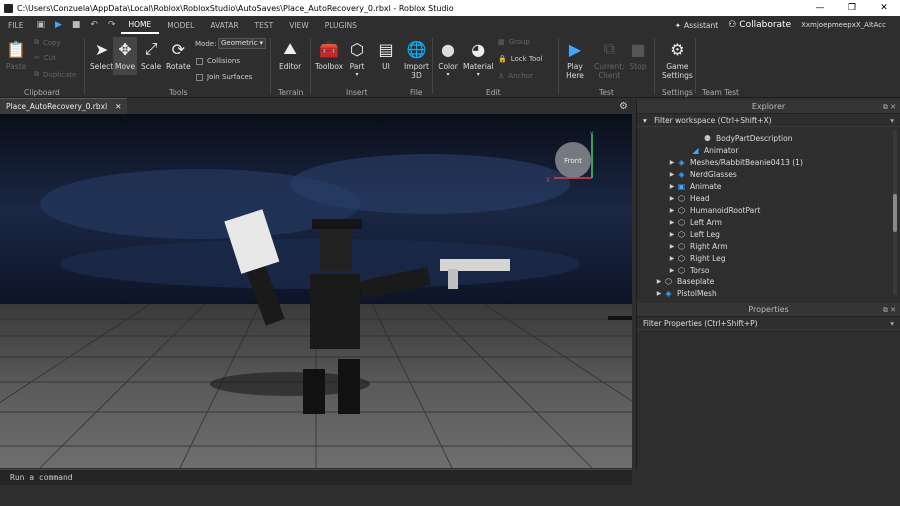  What do you see at coordinates (520, 59) in the screenshot?
I see `lock-tool-button: 🔒 Lock Tool` at bounding box center [520, 59].